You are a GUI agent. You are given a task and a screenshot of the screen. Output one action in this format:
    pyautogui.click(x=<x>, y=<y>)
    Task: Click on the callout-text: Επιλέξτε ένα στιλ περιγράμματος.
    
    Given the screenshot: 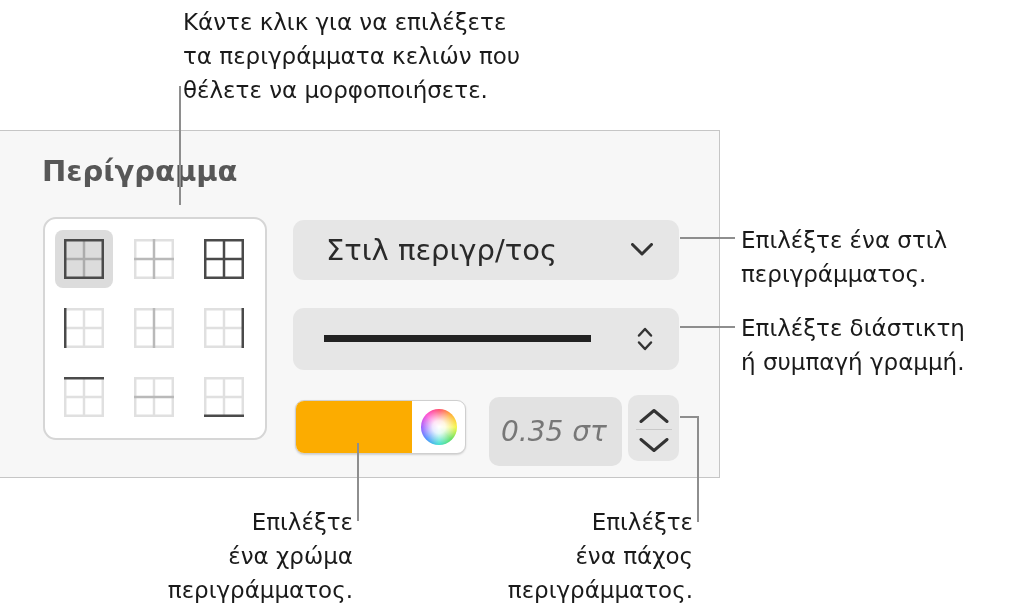 What is the action you would take?
    pyautogui.click(x=844, y=257)
    